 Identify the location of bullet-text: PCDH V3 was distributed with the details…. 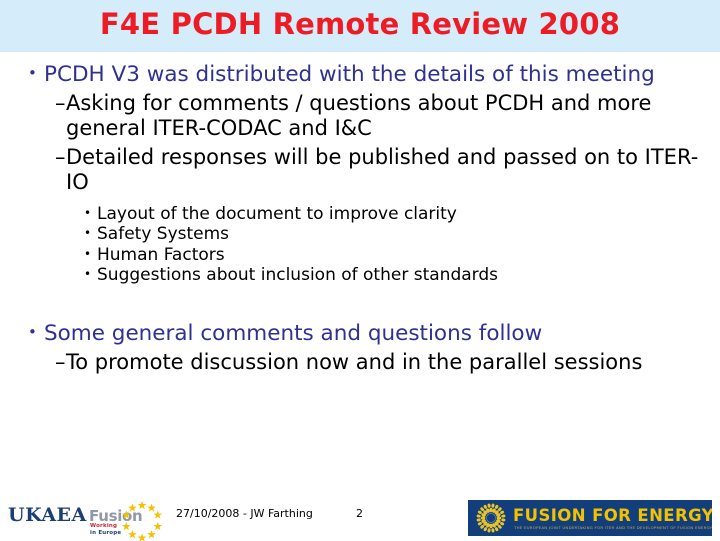
(349, 74).